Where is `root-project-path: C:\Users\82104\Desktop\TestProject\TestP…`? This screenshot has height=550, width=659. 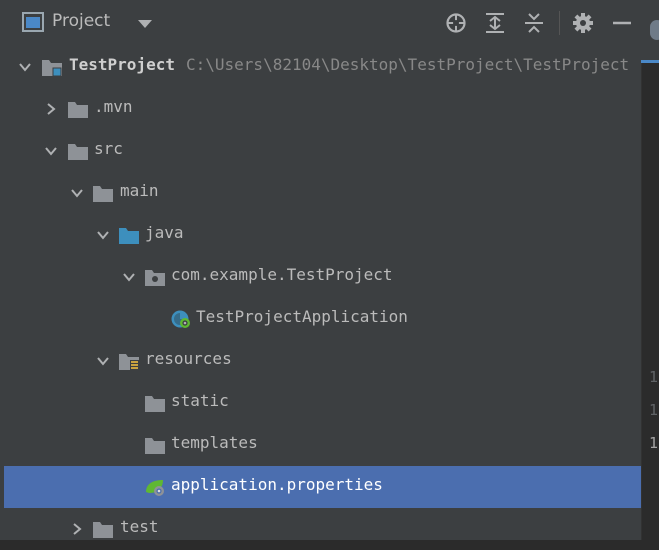 root-project-path: C:\Users\82104\Desktop\TestProject\TestP… is located at coordinates (408, 64).